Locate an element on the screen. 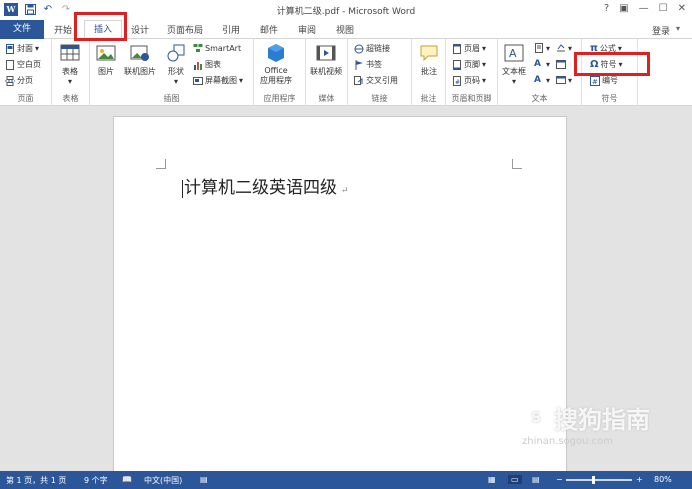 The width and height of the screenshot is (692, 489). tab-home: 开始 is located at coordinates (63, 29).